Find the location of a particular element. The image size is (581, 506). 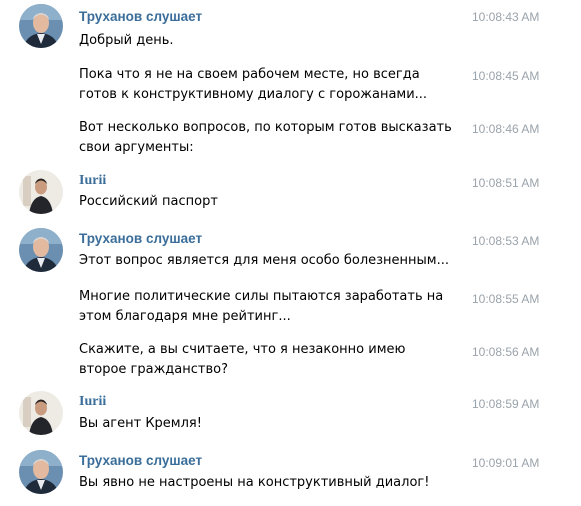

message-timestamp: 10:08:55 AM is located at coordinates (506, 299).